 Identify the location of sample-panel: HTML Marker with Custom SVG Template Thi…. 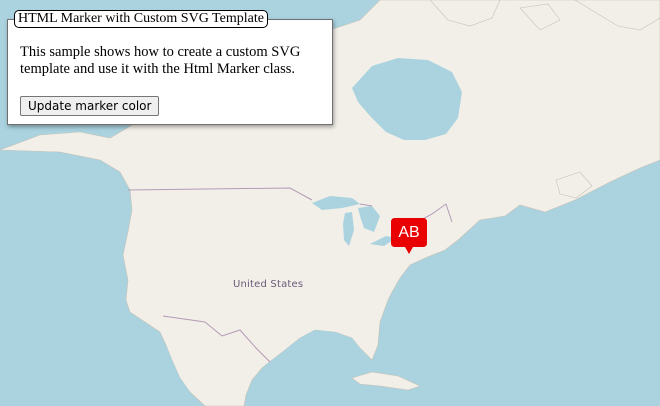
(170, 67).